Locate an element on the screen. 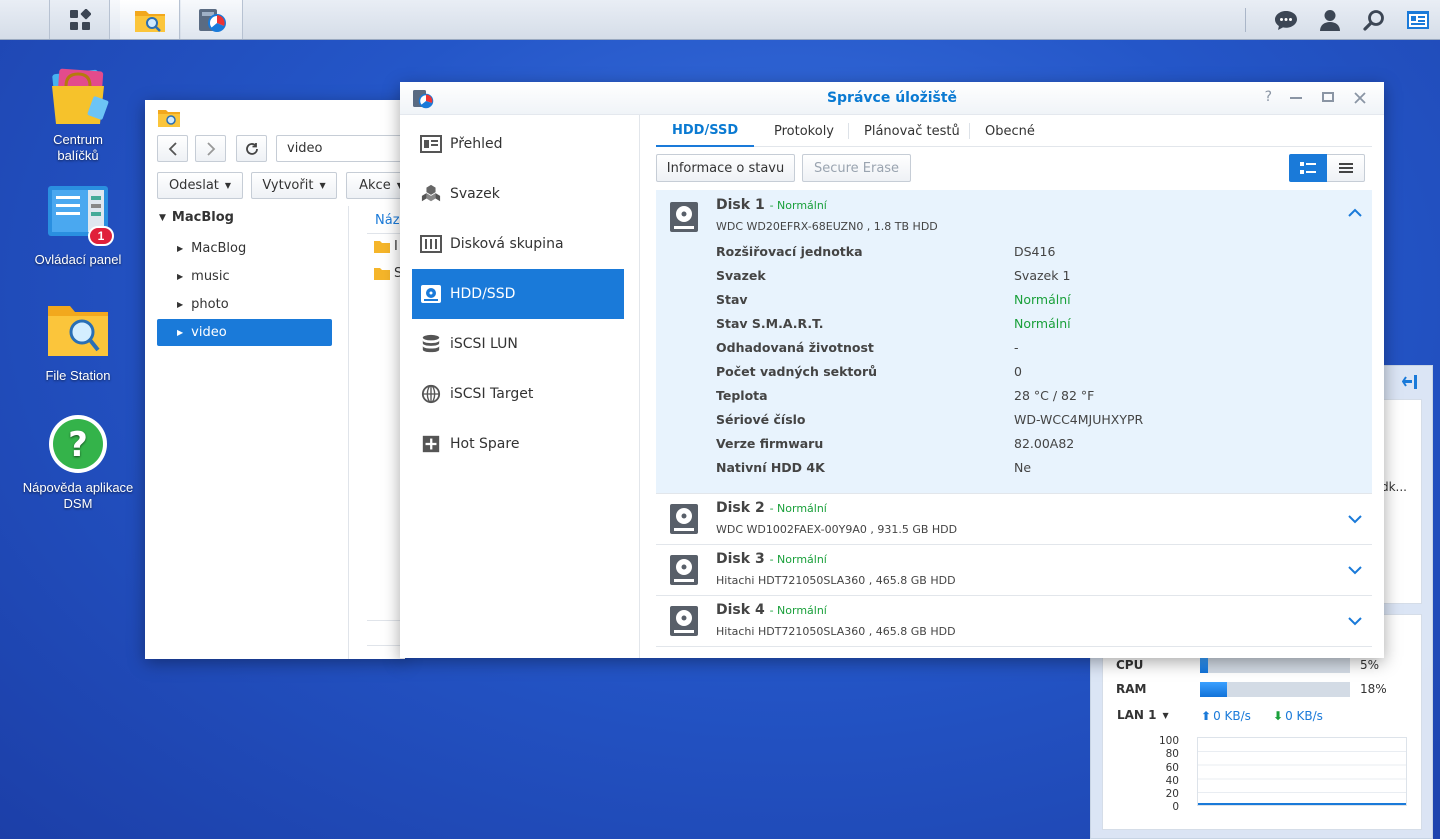 This screenshot has width=1440, height=839. tree-item-photo: ▶ photo is located at coordinates (244, 304).